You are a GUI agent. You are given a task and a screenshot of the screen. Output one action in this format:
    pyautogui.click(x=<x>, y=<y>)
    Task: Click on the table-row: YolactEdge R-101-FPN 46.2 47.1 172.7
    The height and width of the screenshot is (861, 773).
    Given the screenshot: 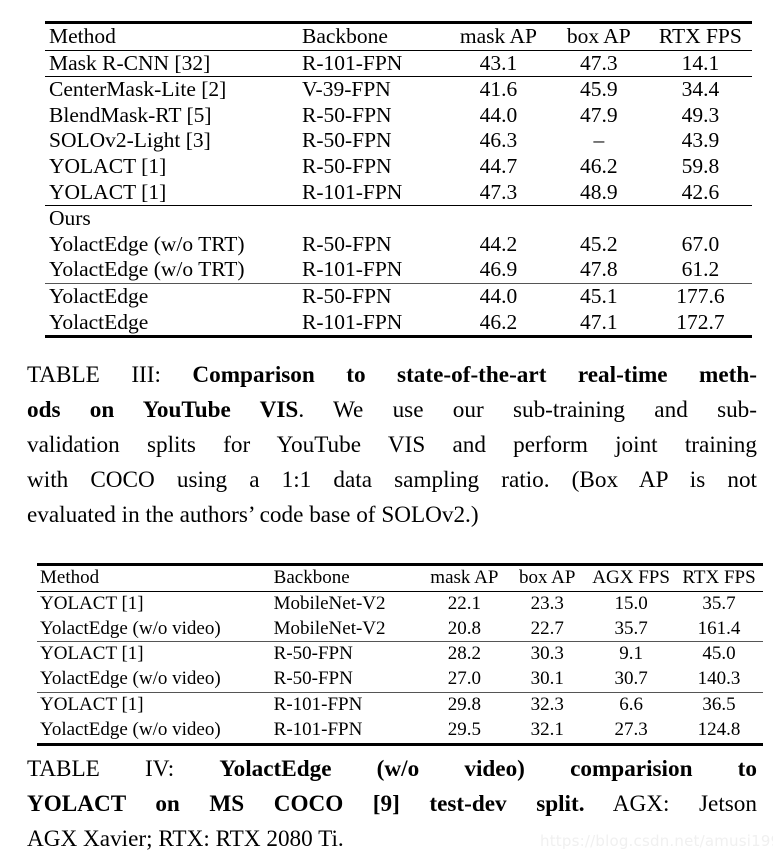 What is the action you would take?
    pyautogui.click(x=398, y=323)
    